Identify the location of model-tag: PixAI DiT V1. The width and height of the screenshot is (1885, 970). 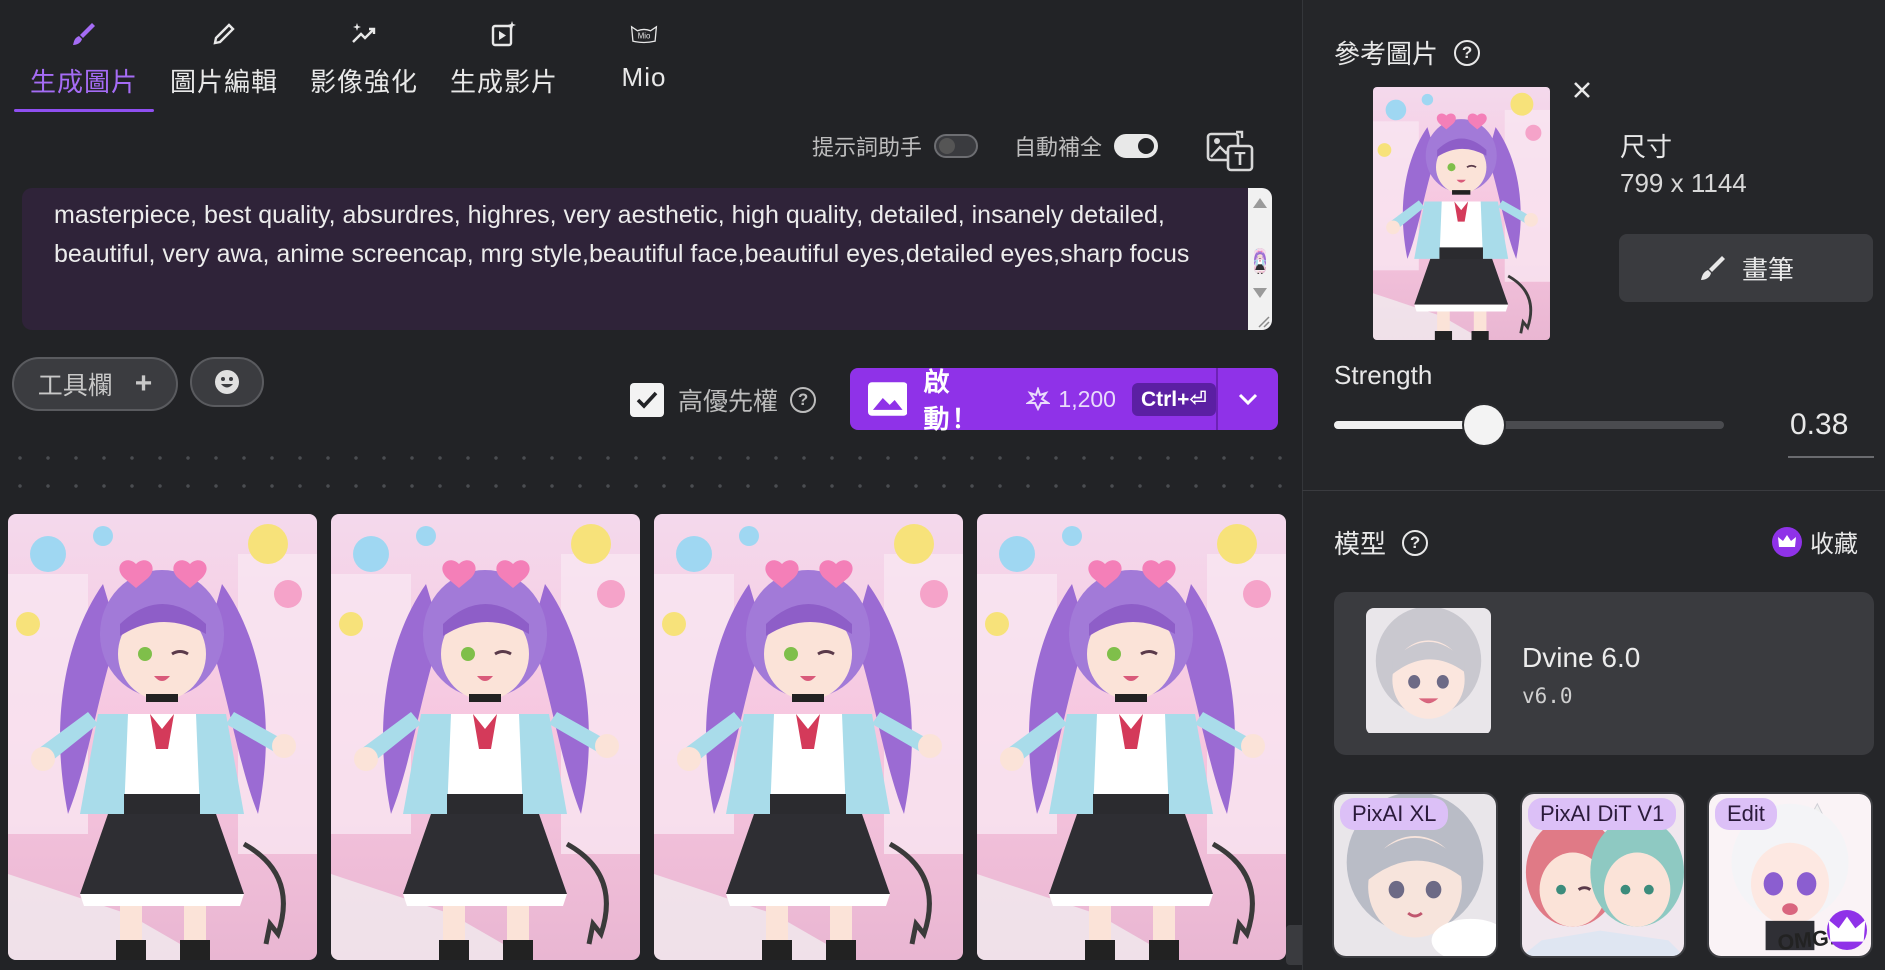
(1602, 814).